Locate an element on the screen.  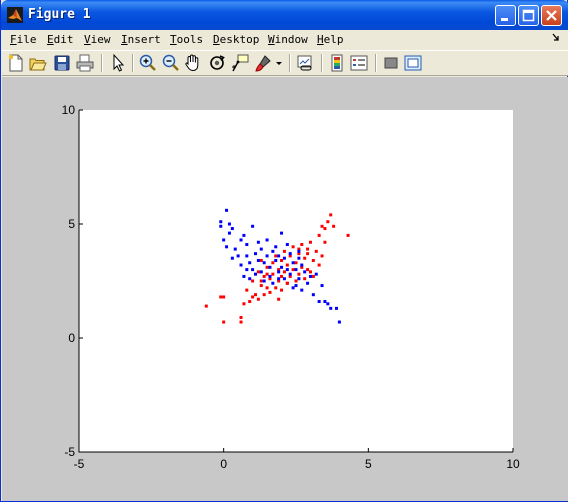
close-button is located at coordinates (551, 15).